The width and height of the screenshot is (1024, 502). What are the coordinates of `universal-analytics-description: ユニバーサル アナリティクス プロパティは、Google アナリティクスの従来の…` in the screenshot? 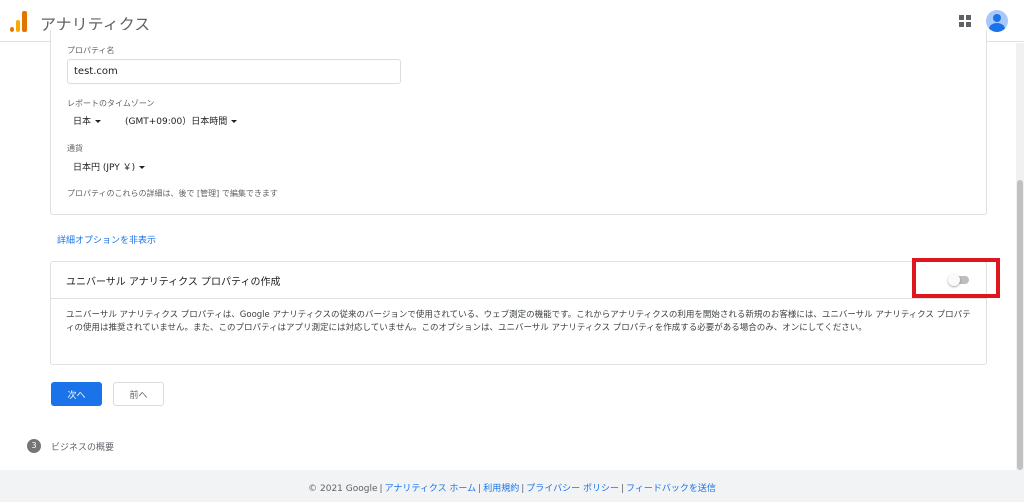 It's located at (518, 321).